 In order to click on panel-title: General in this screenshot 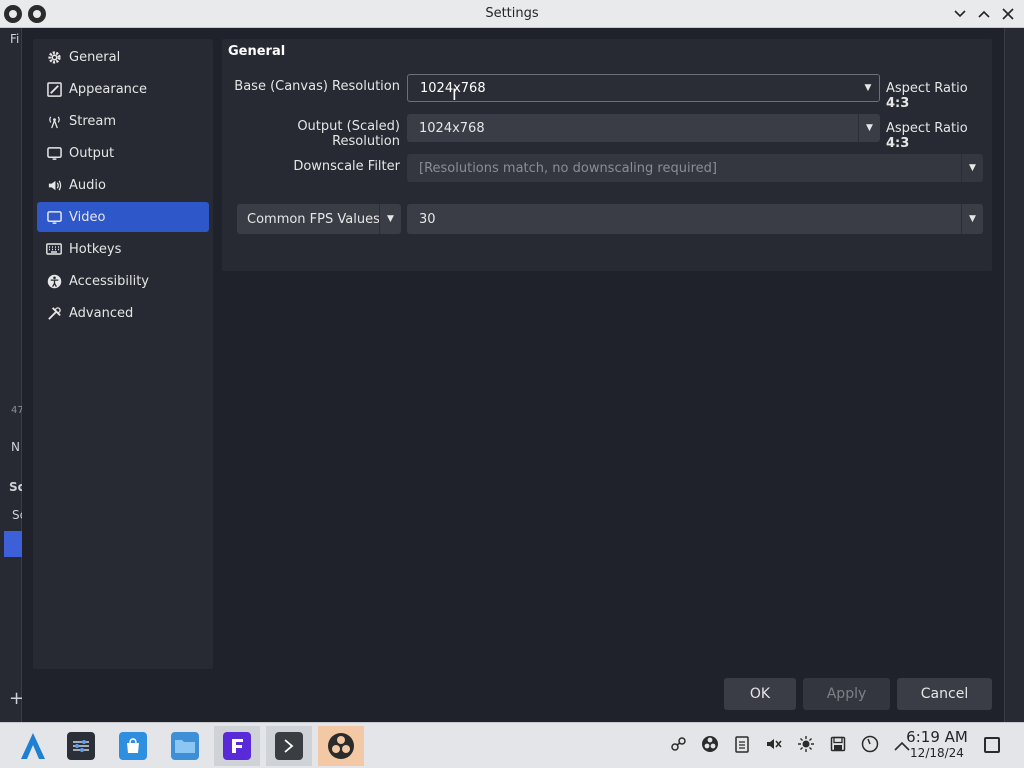, I will do `click(257, 51)`.